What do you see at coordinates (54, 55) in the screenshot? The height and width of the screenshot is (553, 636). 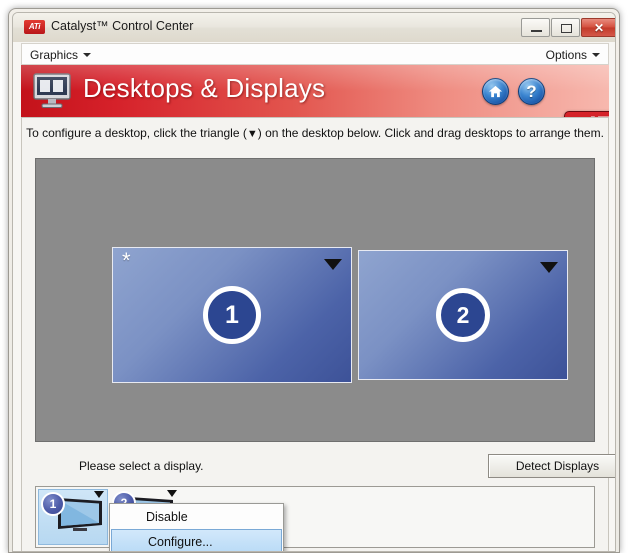 I see `menu-graphics-label: Graphics` at bounding box center [54, 55].